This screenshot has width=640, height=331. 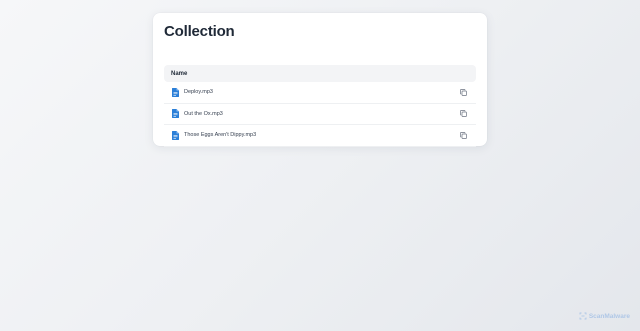 I want to click on scanmalware-watermark: ScanMalware, so click(x=604, y=316).